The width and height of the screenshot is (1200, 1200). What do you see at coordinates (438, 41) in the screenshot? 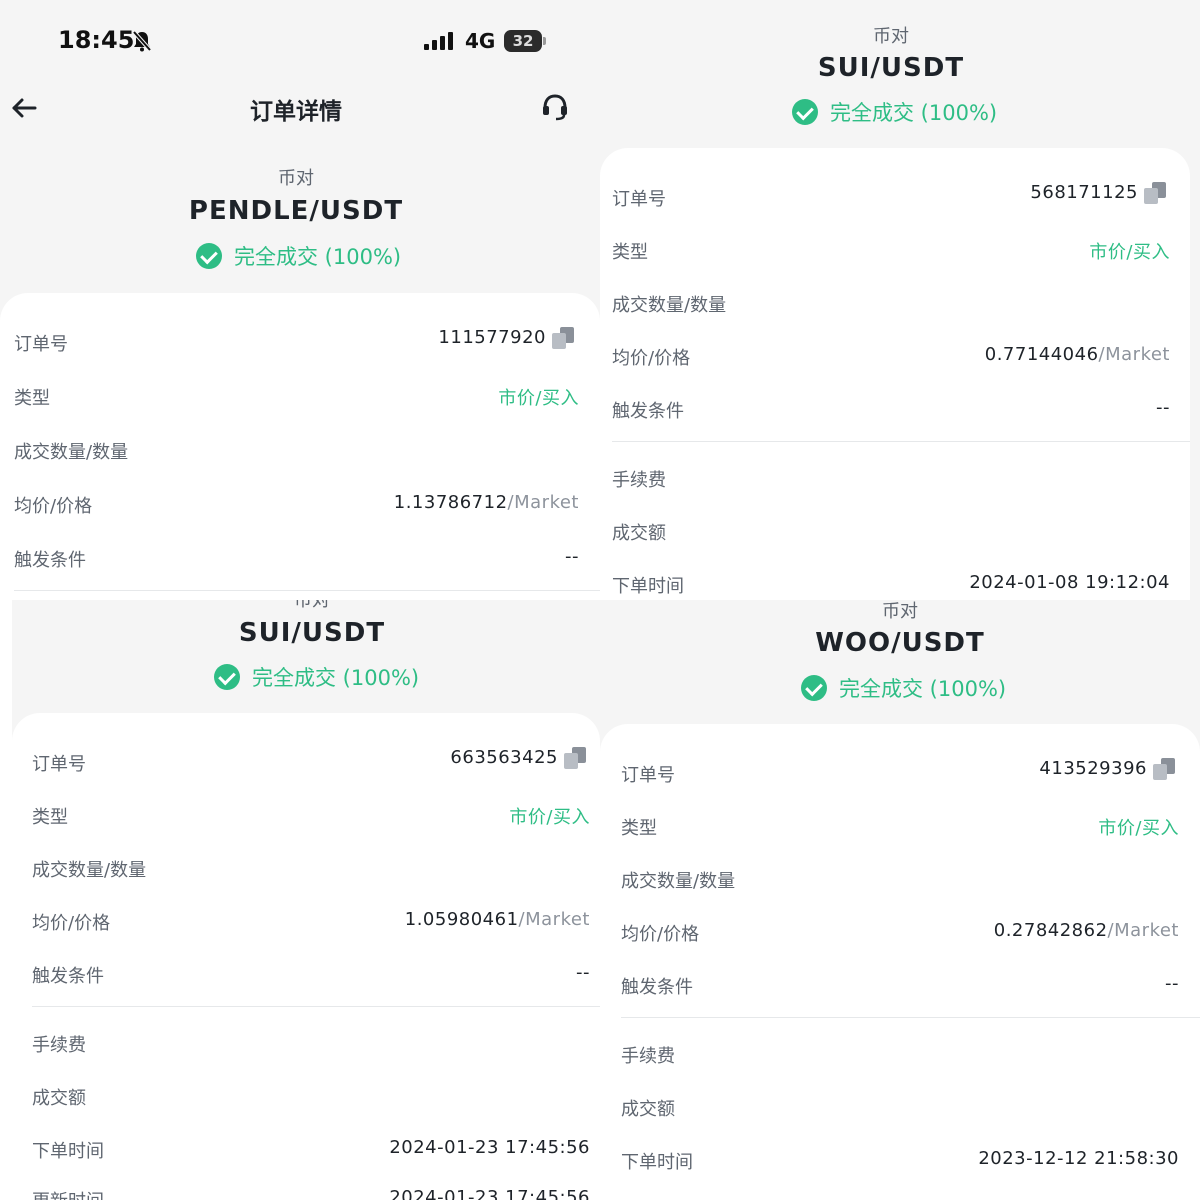
I see `cell-signal-icon` at bounding box center [438, 41].